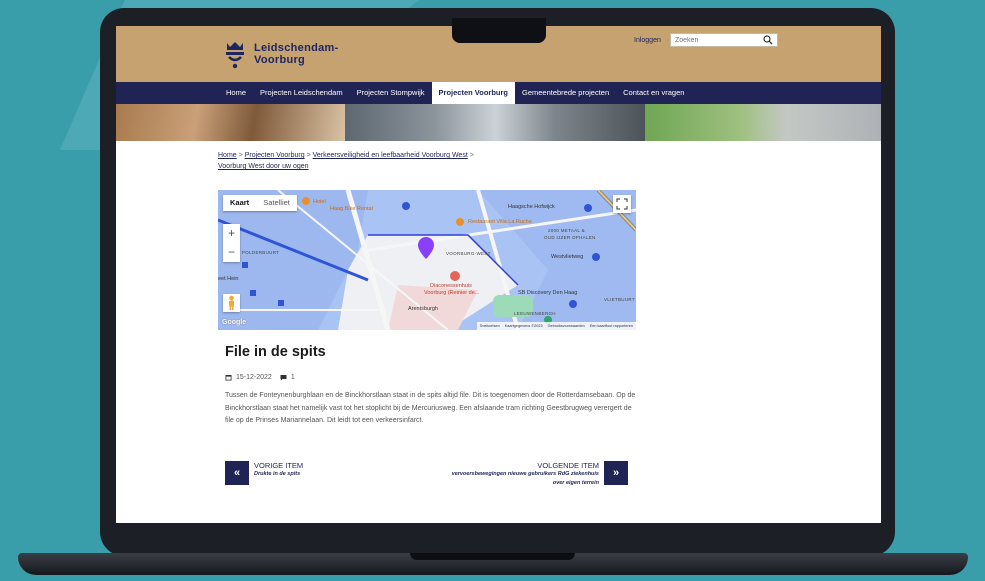 The image size is (985, 581). What do you see at coordinates (500, 222) in the screenshot?
I see `map-label-restaurant: Restaurant Villa La Ruche` at bounding box center [500, 222].